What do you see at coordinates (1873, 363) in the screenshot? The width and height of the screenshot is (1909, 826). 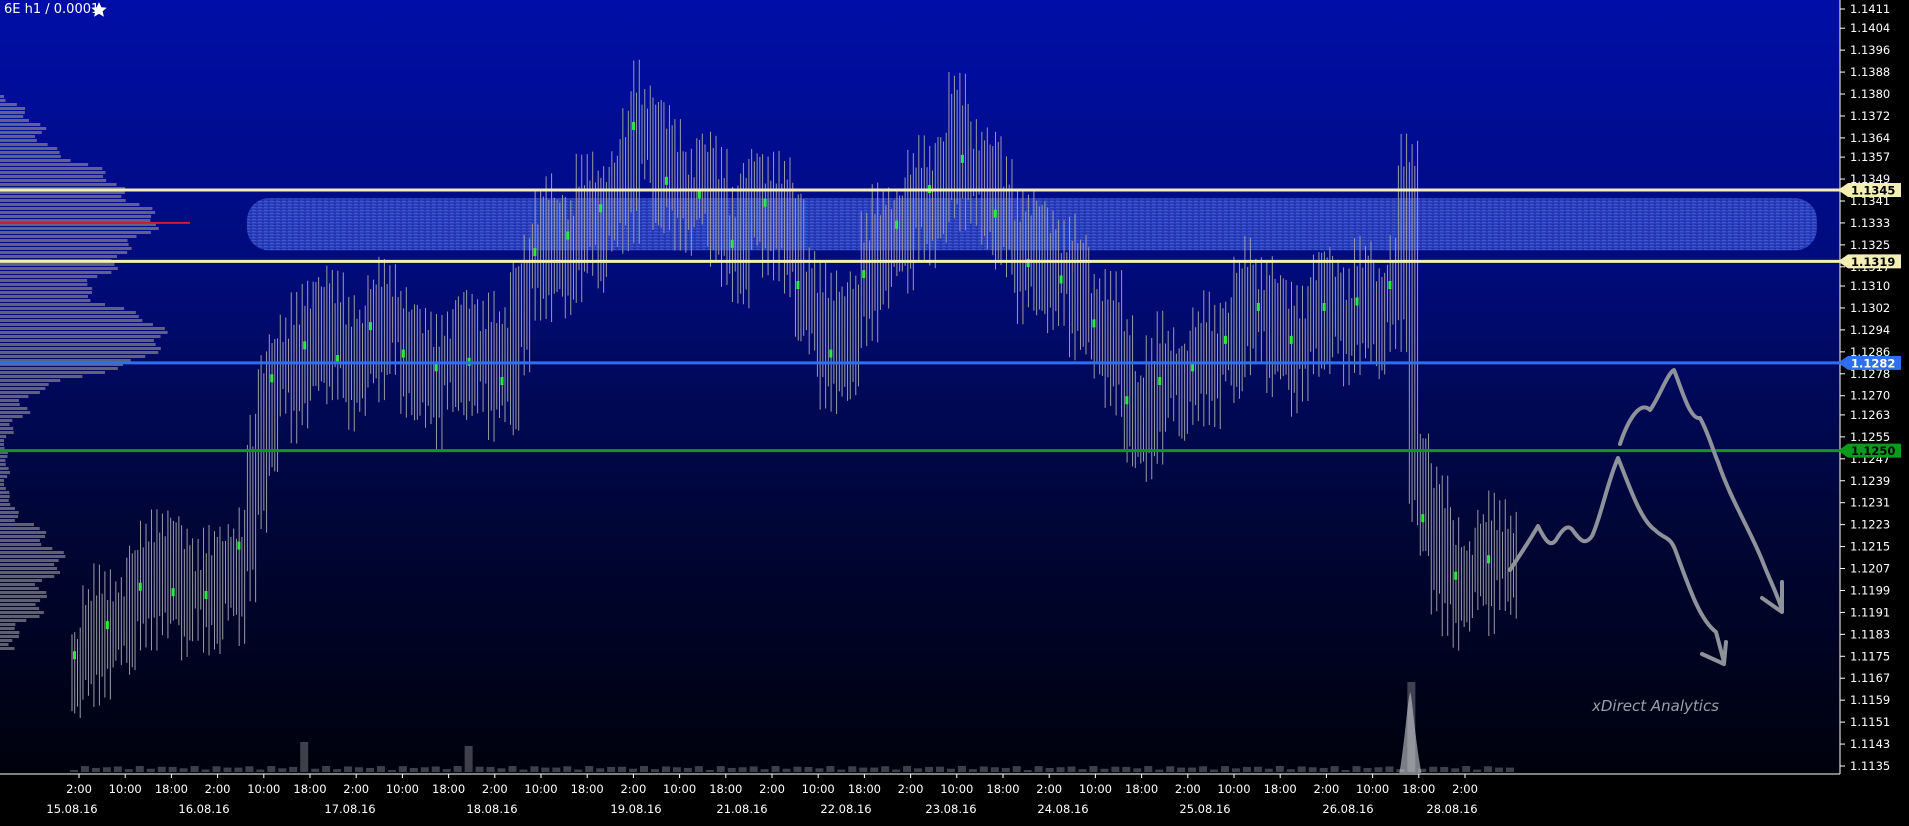 I see `level-label: 1.1282` at bounding box center [1873, 363].